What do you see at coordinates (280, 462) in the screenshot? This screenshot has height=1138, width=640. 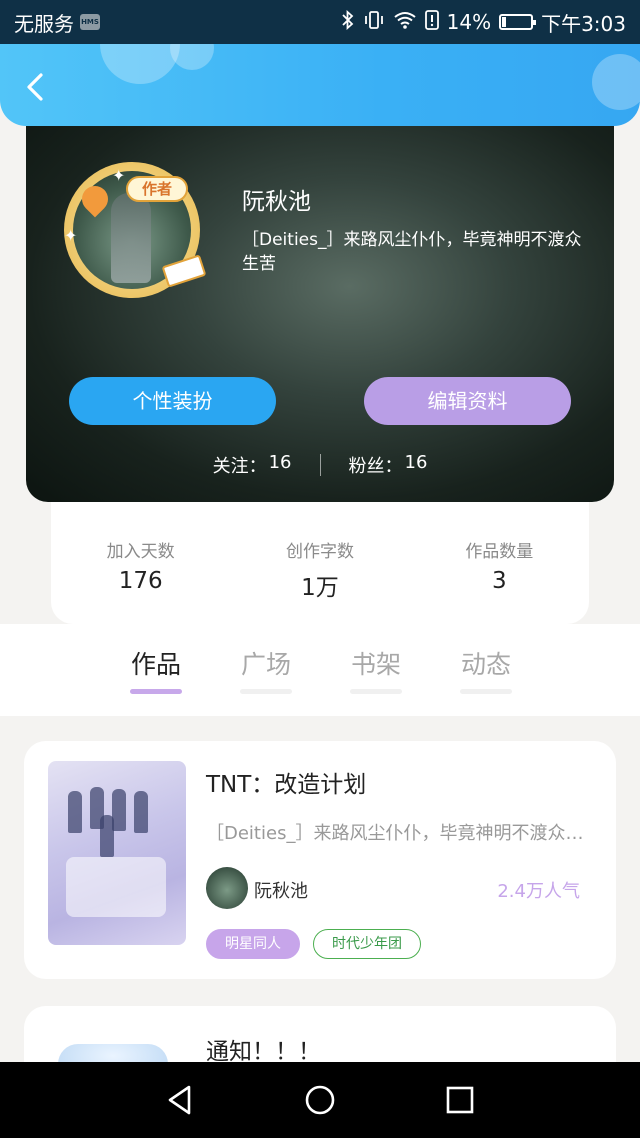 I see `following-count: 16` at bounding box center [280, 462].